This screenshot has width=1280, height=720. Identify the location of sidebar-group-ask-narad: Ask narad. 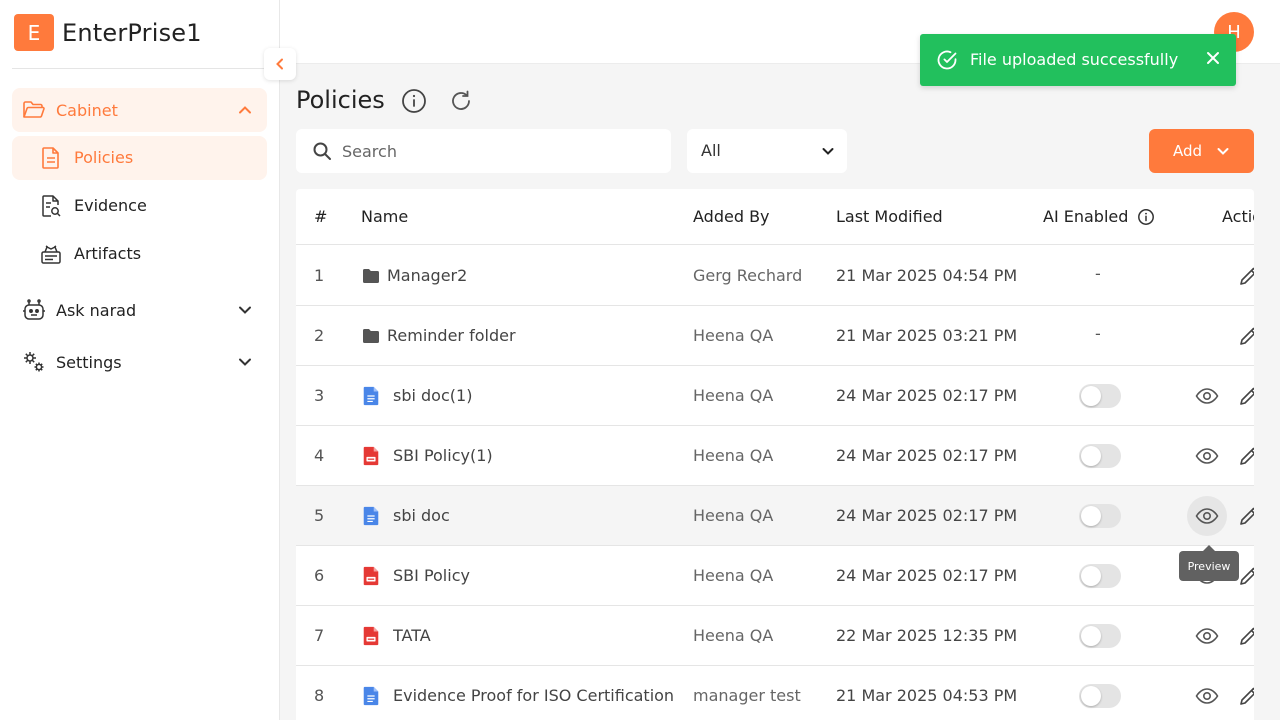
(139, 310).